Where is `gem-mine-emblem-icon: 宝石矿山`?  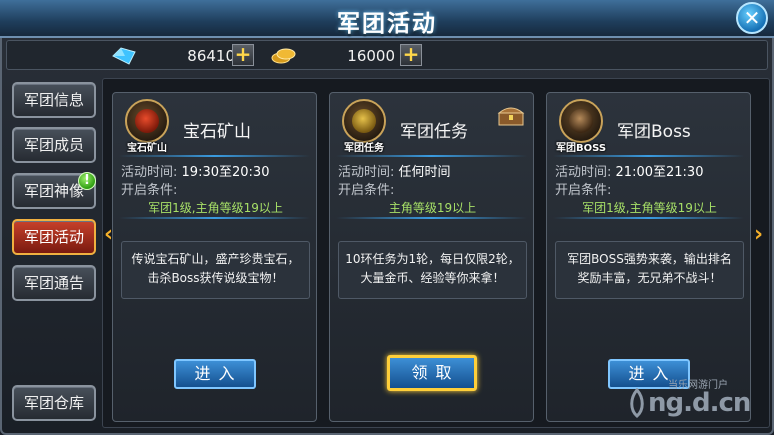 gem-mine-emblem-icon: 宝石矿山 is located at coordinates (147, 125).